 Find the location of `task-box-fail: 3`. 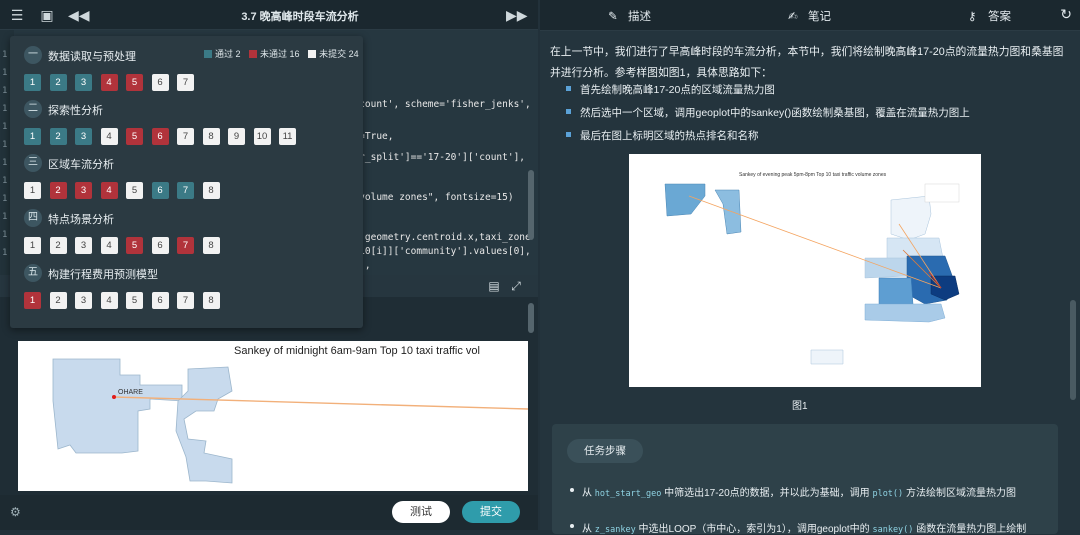

task-box-fail: 3 is located at coordinates (83, 190).